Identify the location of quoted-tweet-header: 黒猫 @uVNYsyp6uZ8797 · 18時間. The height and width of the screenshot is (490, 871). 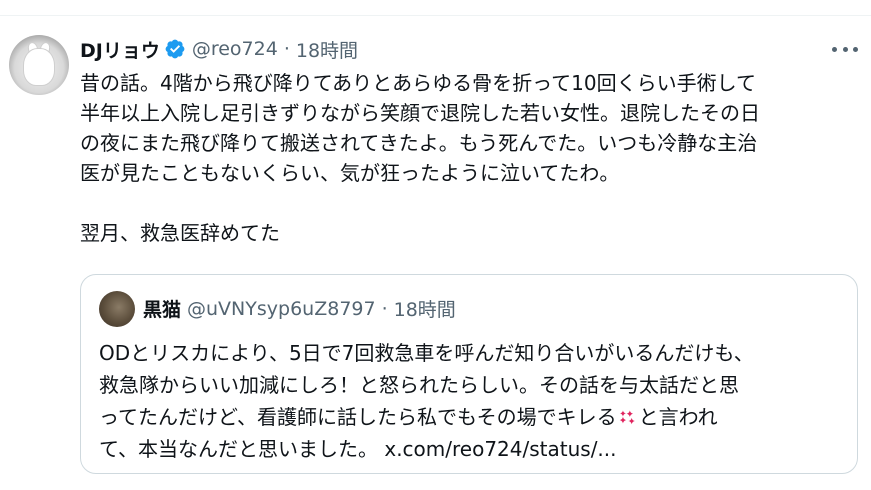
(299, 308).